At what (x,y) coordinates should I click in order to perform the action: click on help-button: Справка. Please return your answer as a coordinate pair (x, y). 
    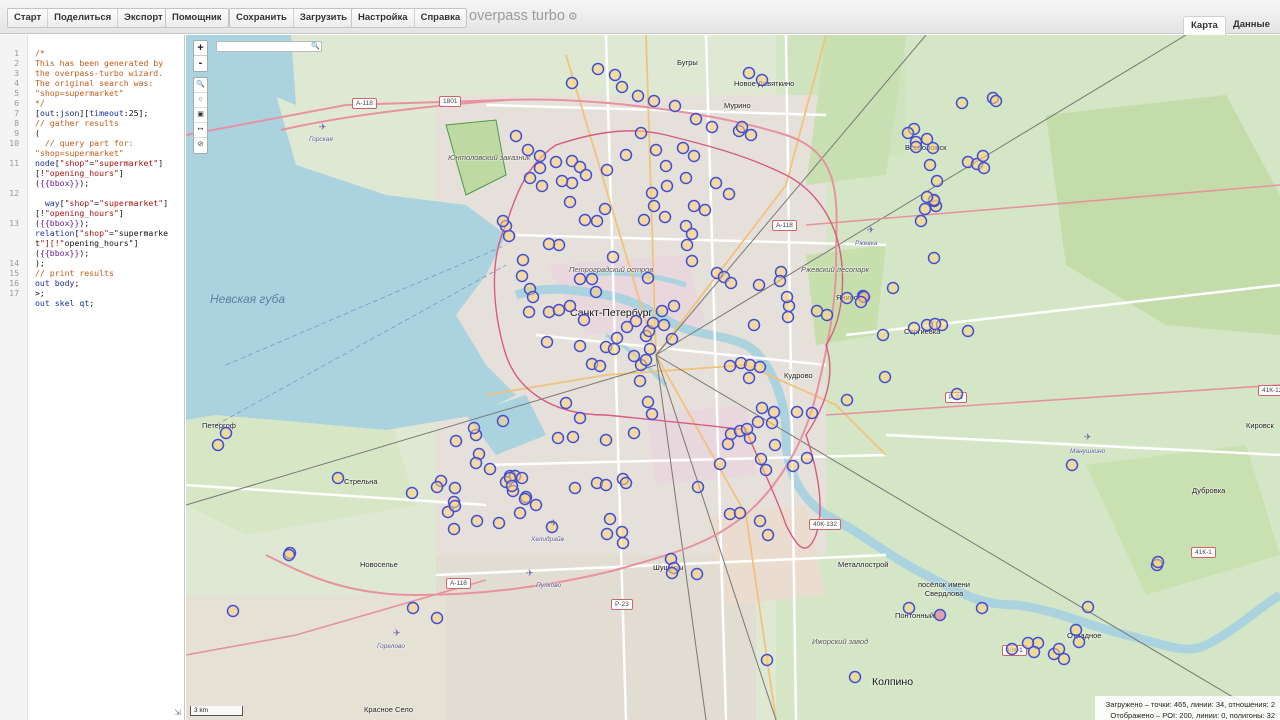
    Looking at the image, I should click on (441, 18).